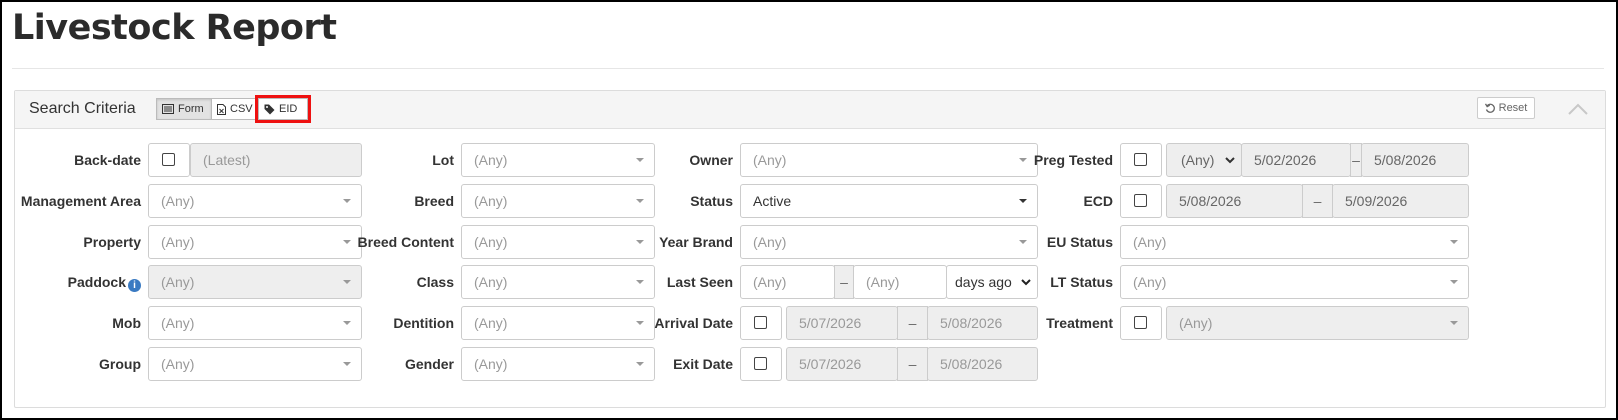  I want to click on lot-select: (Any), so click(558, 160).